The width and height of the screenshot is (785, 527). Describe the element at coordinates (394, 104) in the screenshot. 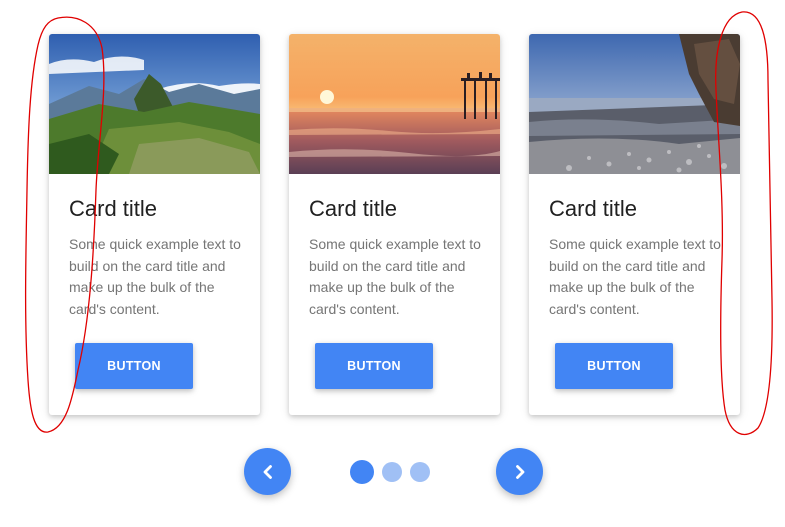

I see `sunset-pier-image` at that location.